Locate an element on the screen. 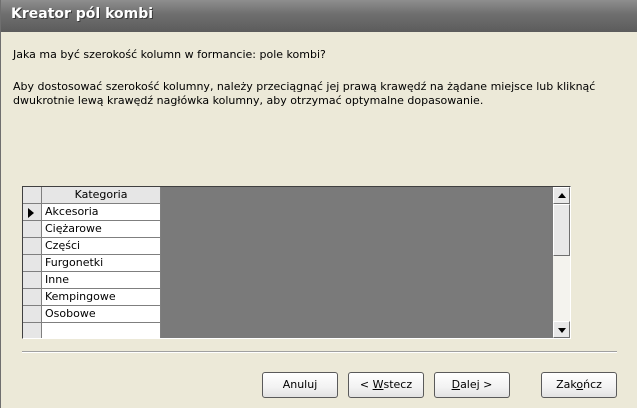  back-label-rest: stecz is located at coordinates (398, 384).